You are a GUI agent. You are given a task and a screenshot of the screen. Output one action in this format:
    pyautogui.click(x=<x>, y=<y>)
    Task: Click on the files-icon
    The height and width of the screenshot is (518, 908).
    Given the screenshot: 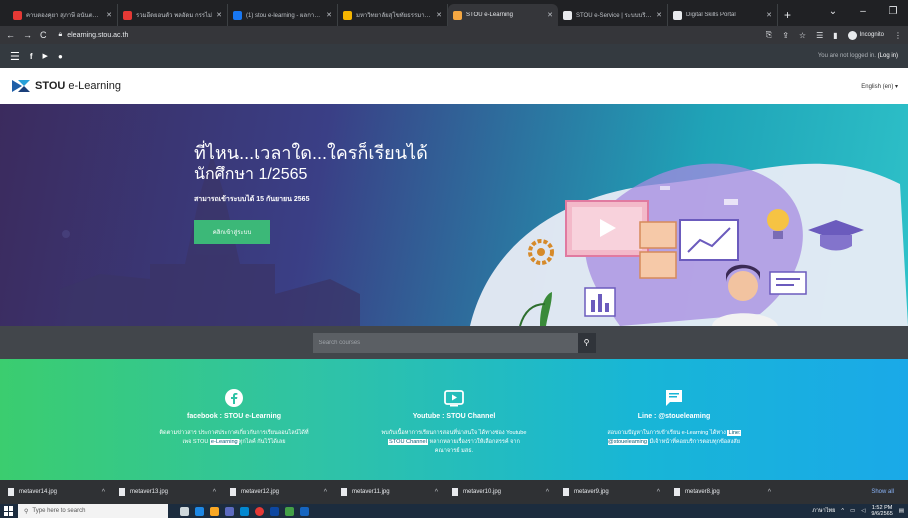 What is the action you would take?
    pyautogui.click(x=214, y=511)
    